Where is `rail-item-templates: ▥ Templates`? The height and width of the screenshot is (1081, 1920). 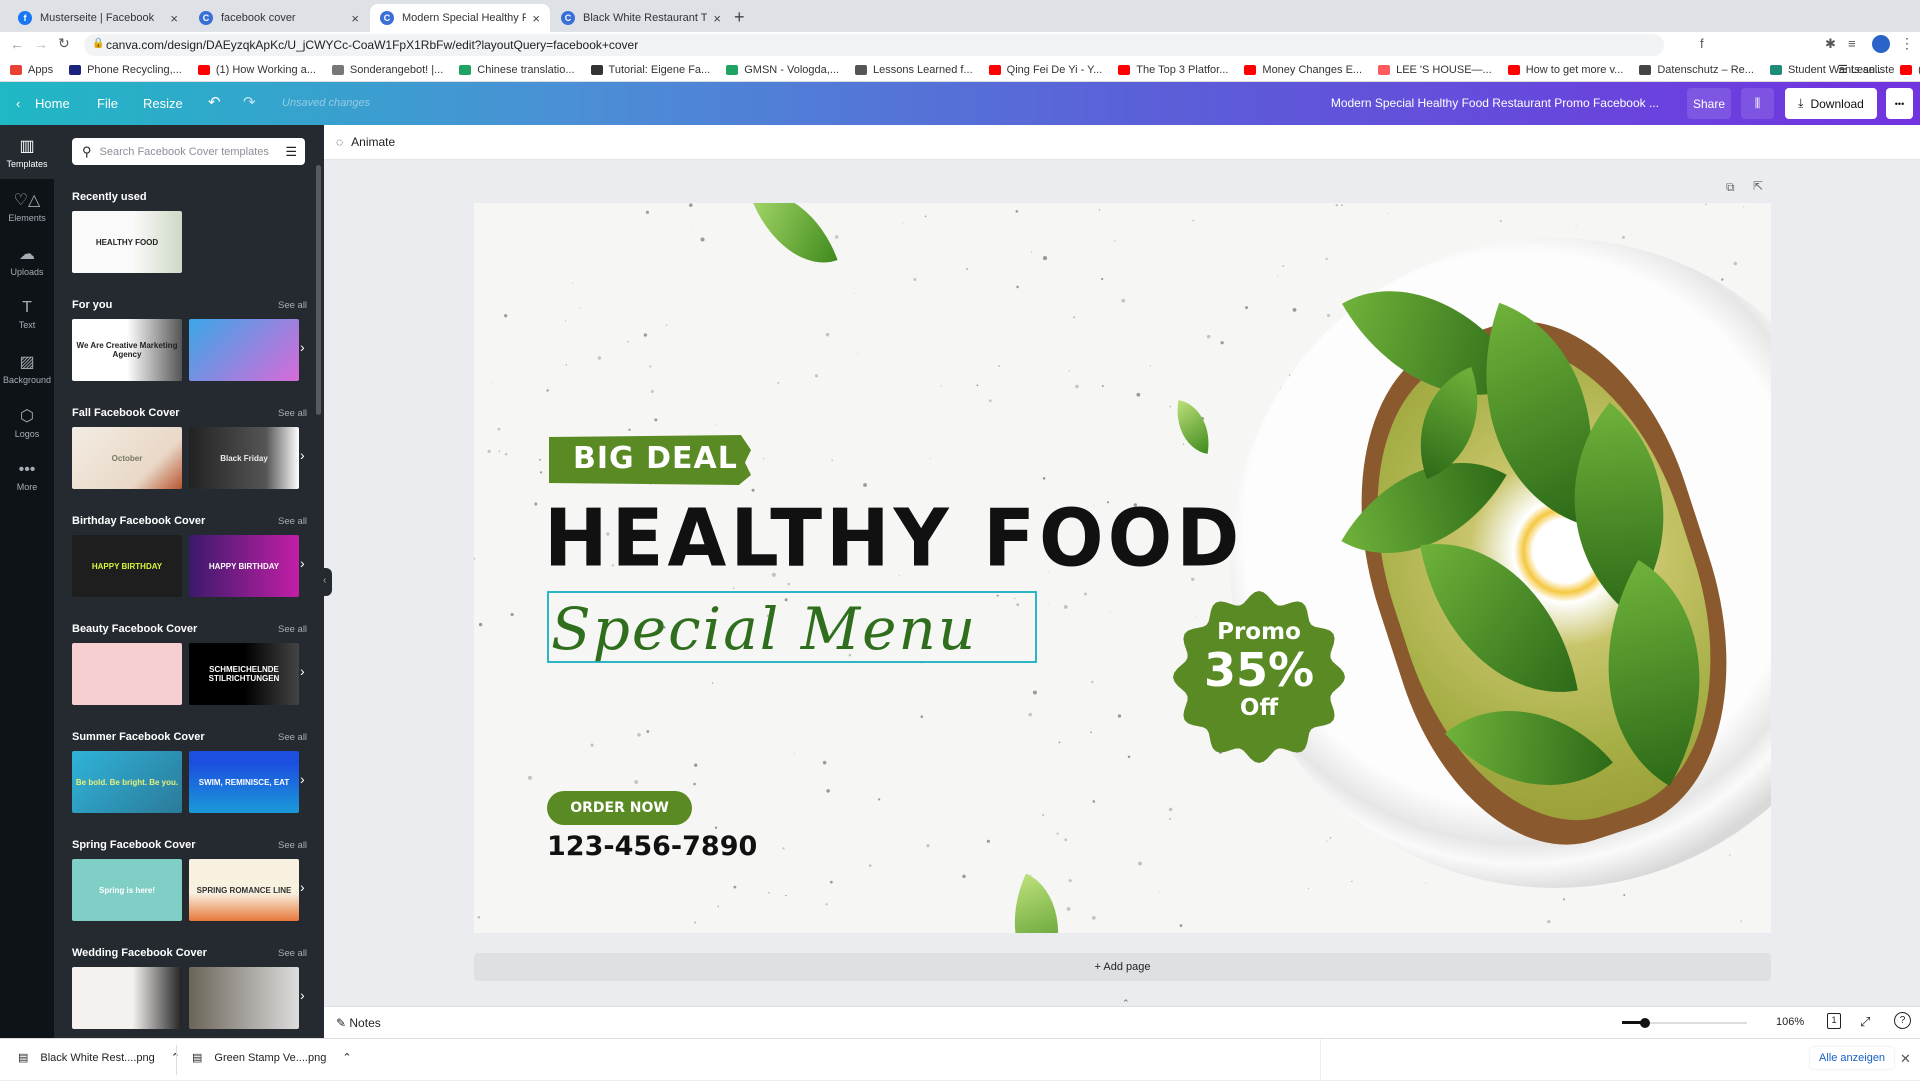
rail-item-templates: ▥ Templates is located at coordinates (27, 152).